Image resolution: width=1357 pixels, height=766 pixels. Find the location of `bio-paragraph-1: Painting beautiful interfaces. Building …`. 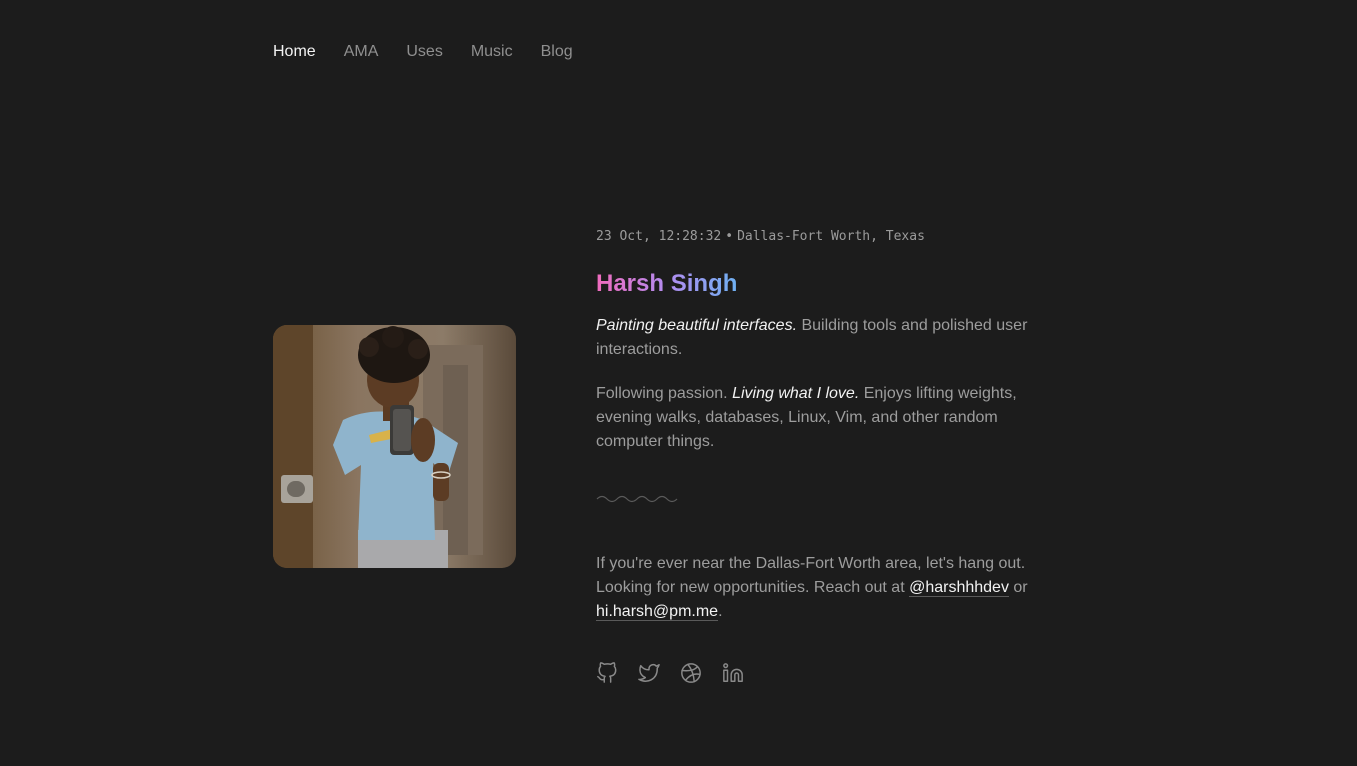

bio-paragraph-1: Painting beautiful interfaces. Building … is located at coordinates (831, 338).